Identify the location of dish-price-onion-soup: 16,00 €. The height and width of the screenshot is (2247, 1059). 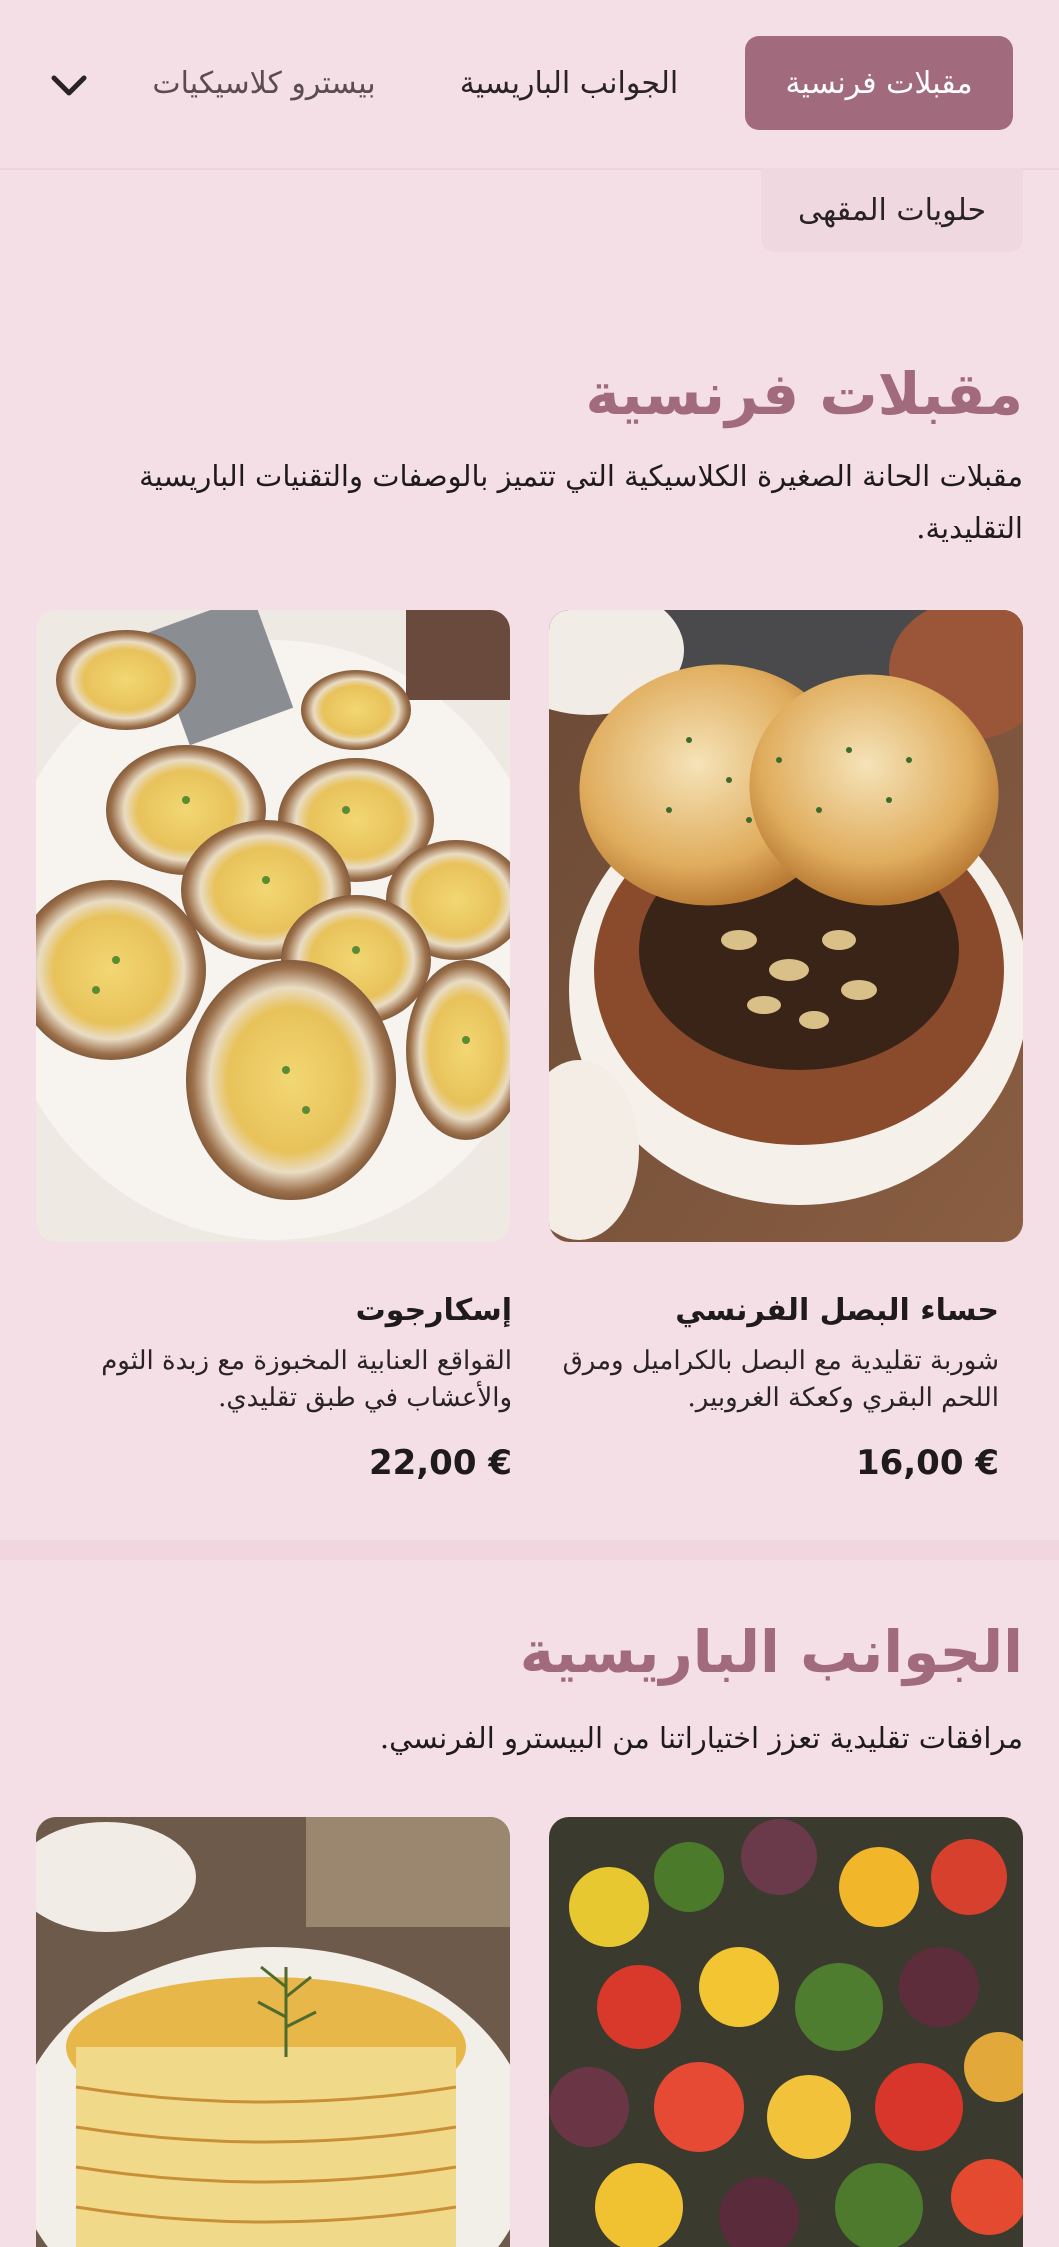
(927, 1463).